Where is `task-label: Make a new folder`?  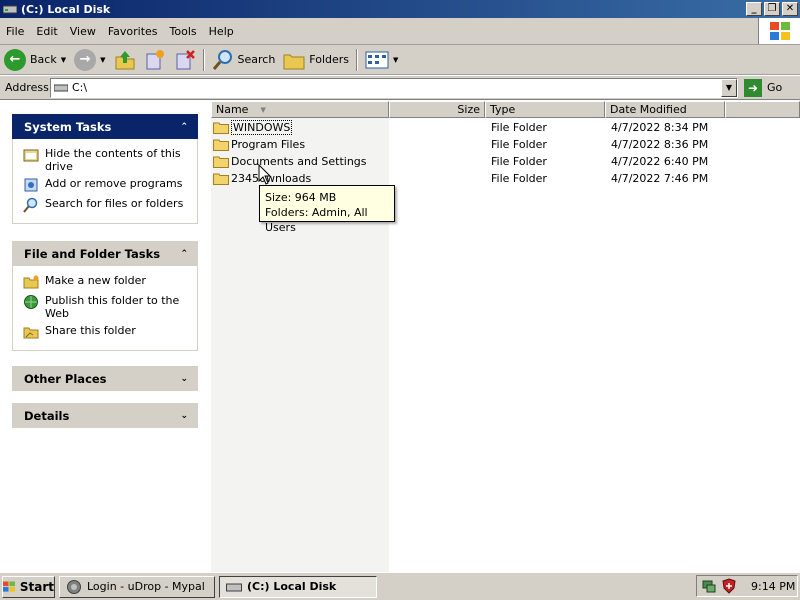 task-label: Make a new folder is located at coordinates (95, 280).